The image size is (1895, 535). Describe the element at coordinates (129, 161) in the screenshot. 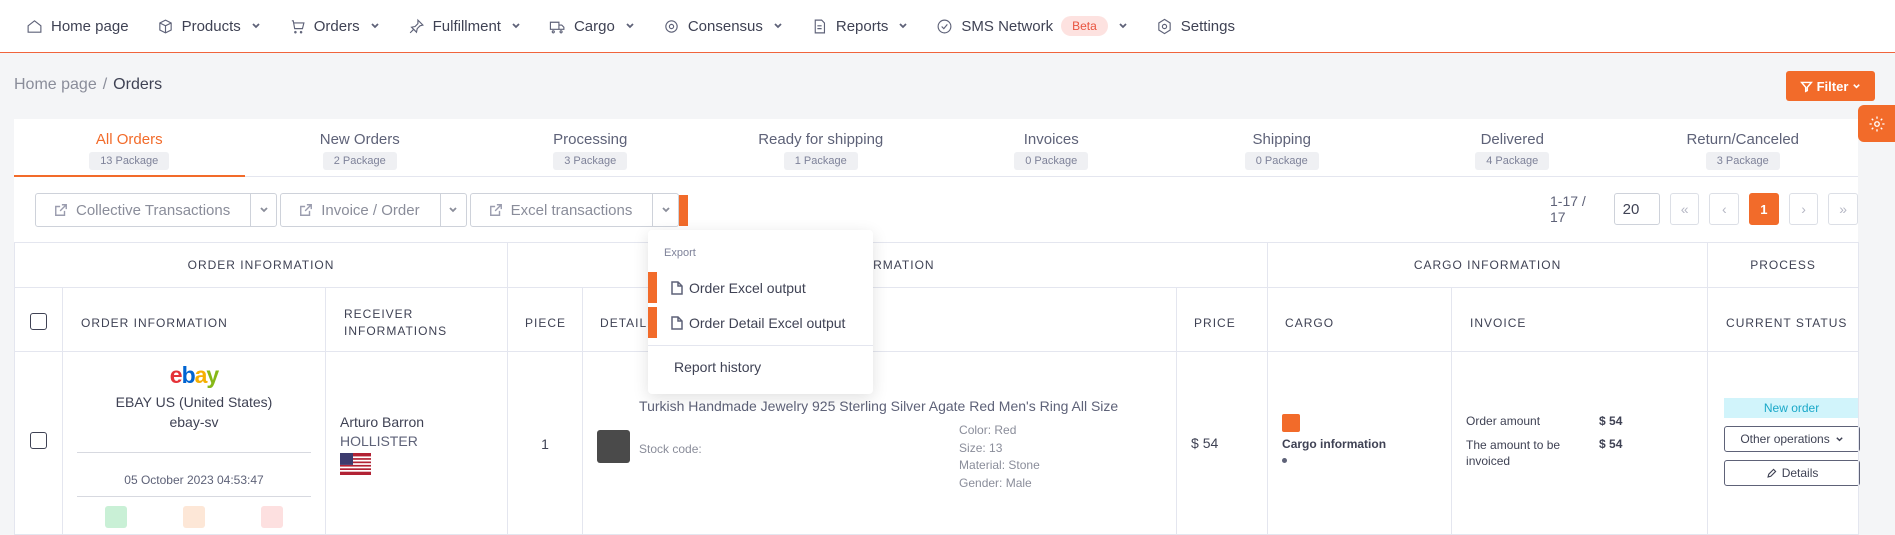

I see `tab-count: 13 Package` at that location.